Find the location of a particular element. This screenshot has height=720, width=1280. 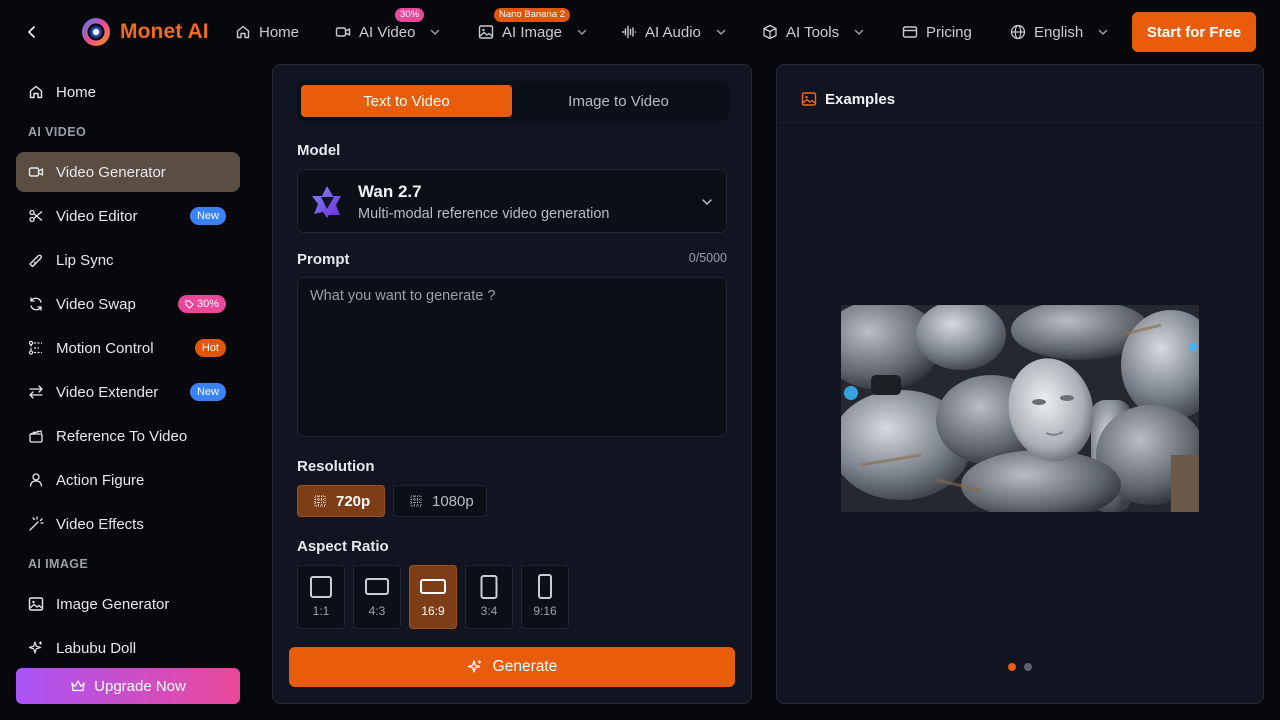

nav-ai-tools: AI Tools is located at coordinates (813, 32).